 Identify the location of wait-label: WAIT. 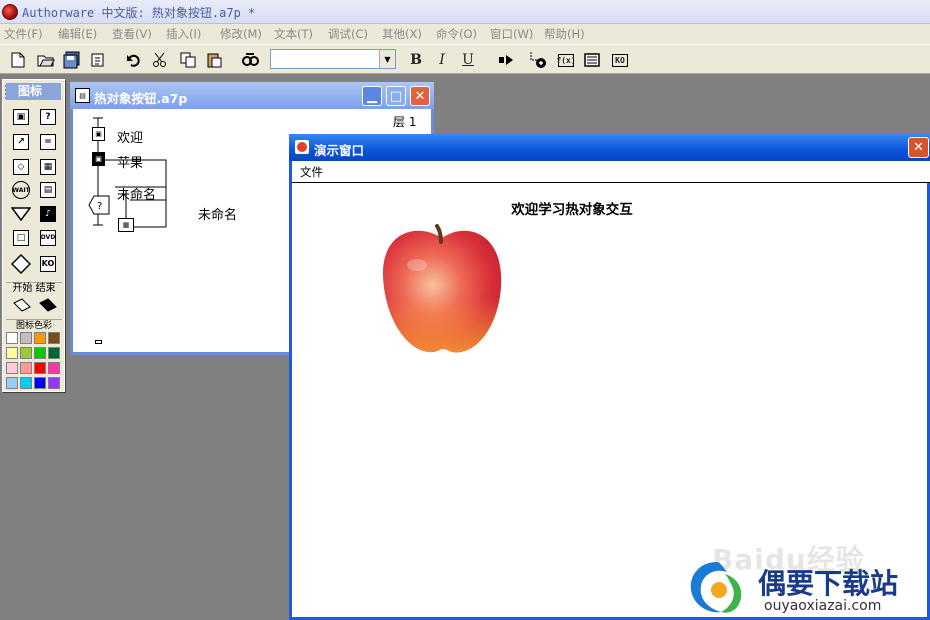
(21, 190).